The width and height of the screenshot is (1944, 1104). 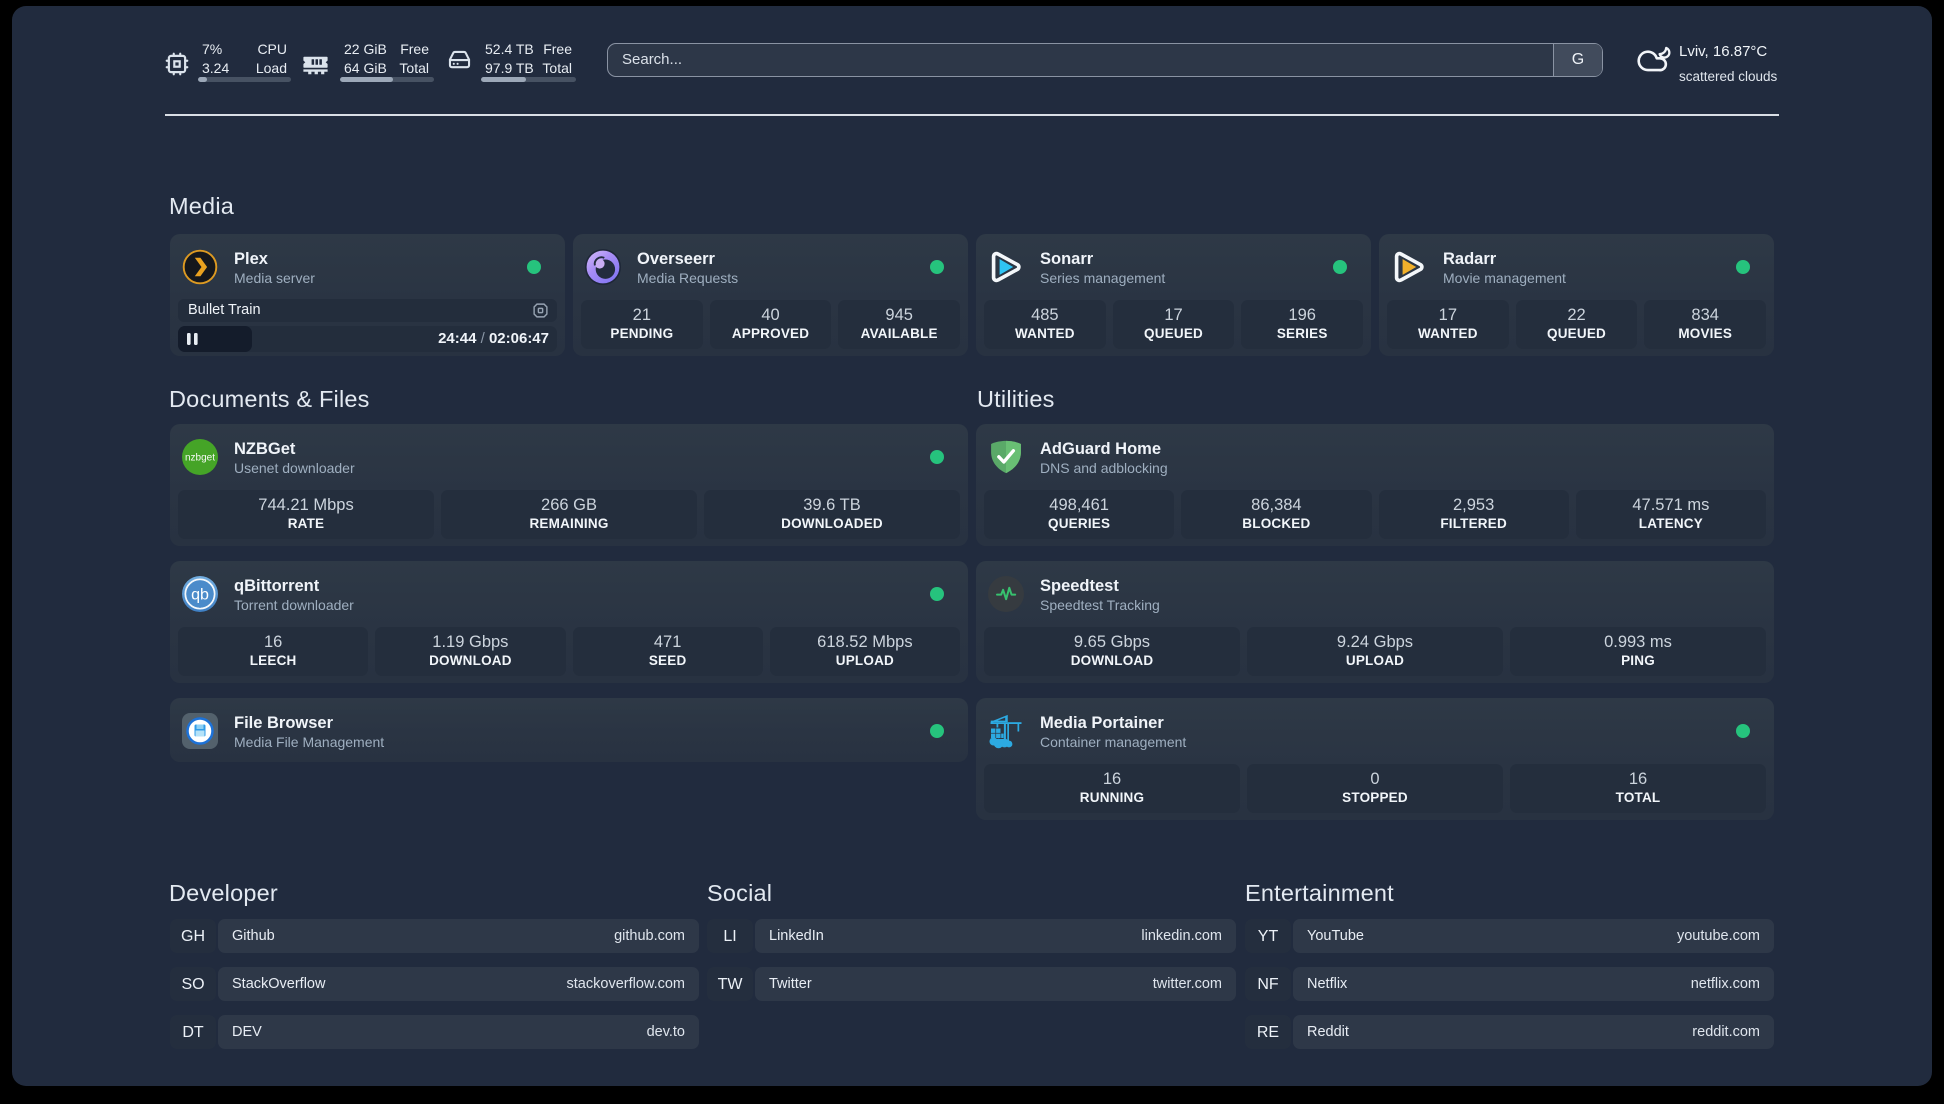 What do you see at coordinates (200, 595) in the screenshot?
I see `svg-text: qb` at bounding box center [200, 595].